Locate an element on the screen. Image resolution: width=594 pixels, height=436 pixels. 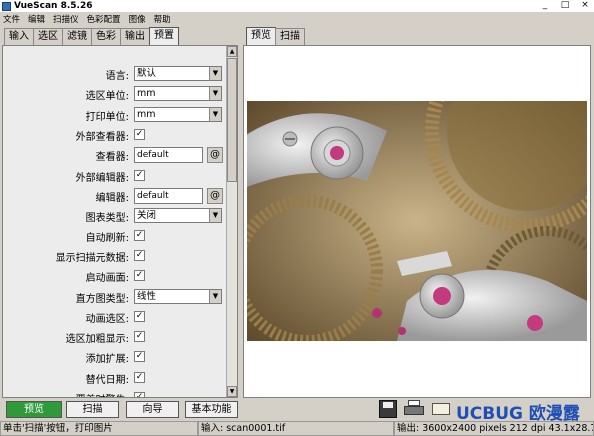
setting-row: 外部查看器: ✓ is located at coordinates (115, 135).